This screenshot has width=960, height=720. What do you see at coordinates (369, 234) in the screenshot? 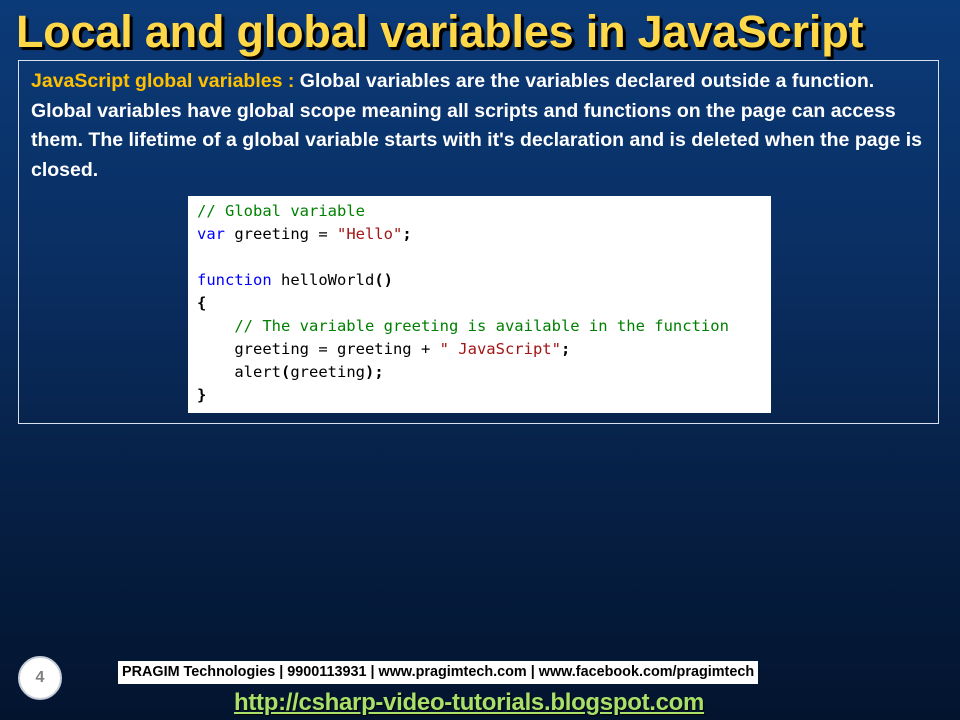
I see `code-string: "Hello"` at bounding box center [369, 234].